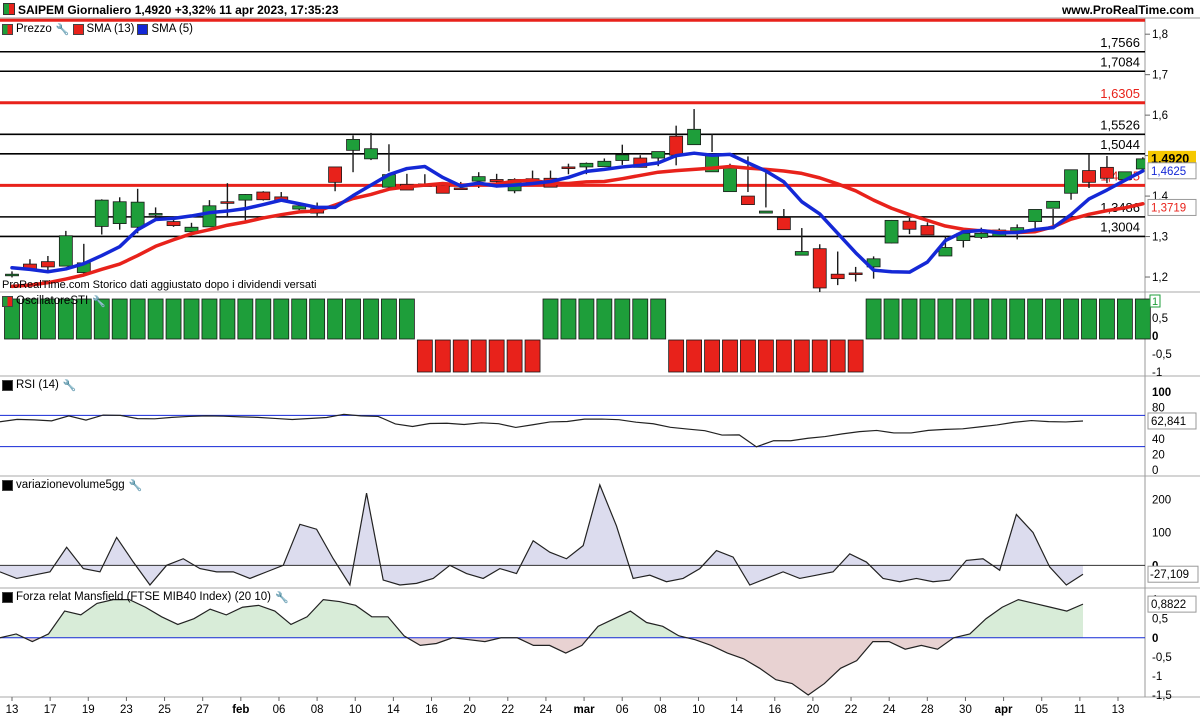 This screenshot has height=720, width=1200. Describe the element at coordinates (1161, 501) in the screenshot. I see `volume-tick-label: 200` at that location.